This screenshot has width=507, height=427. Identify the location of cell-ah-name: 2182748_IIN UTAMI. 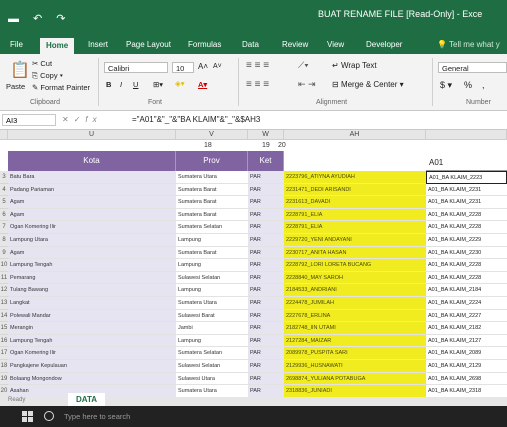
(355, 328).